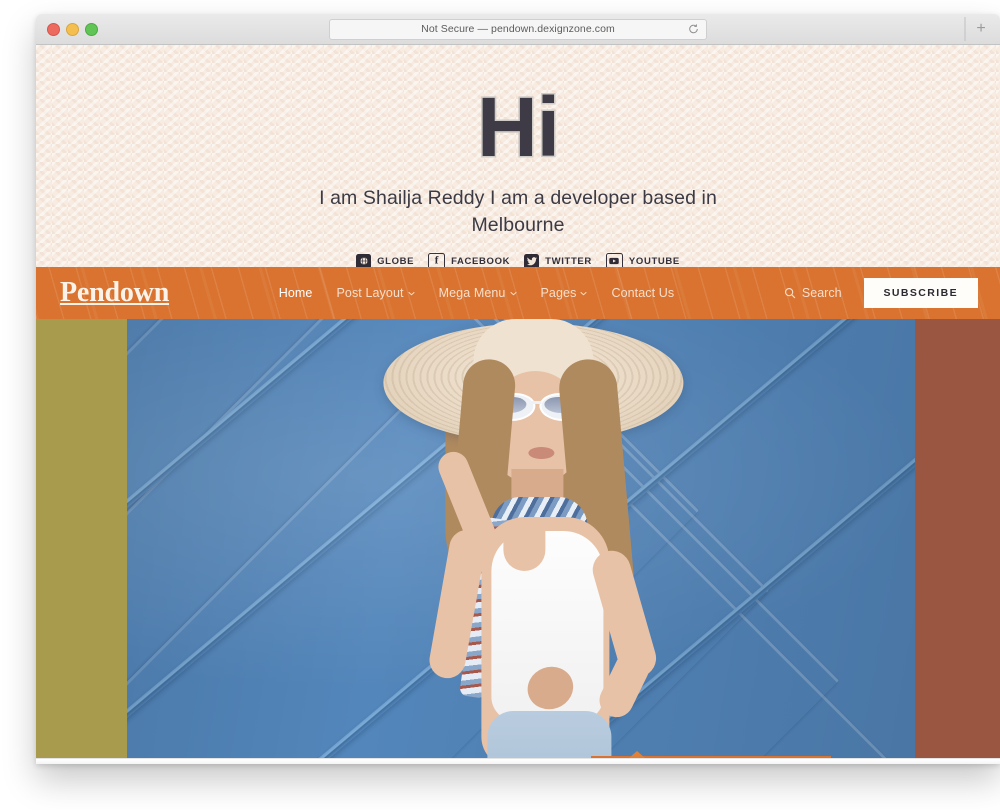 The height and width of the screenshot is (810, 1000). Describe the element at coordinates (481, 261) in the screenshot. I see `social-label-facebook: FACEBOOK` at that location.